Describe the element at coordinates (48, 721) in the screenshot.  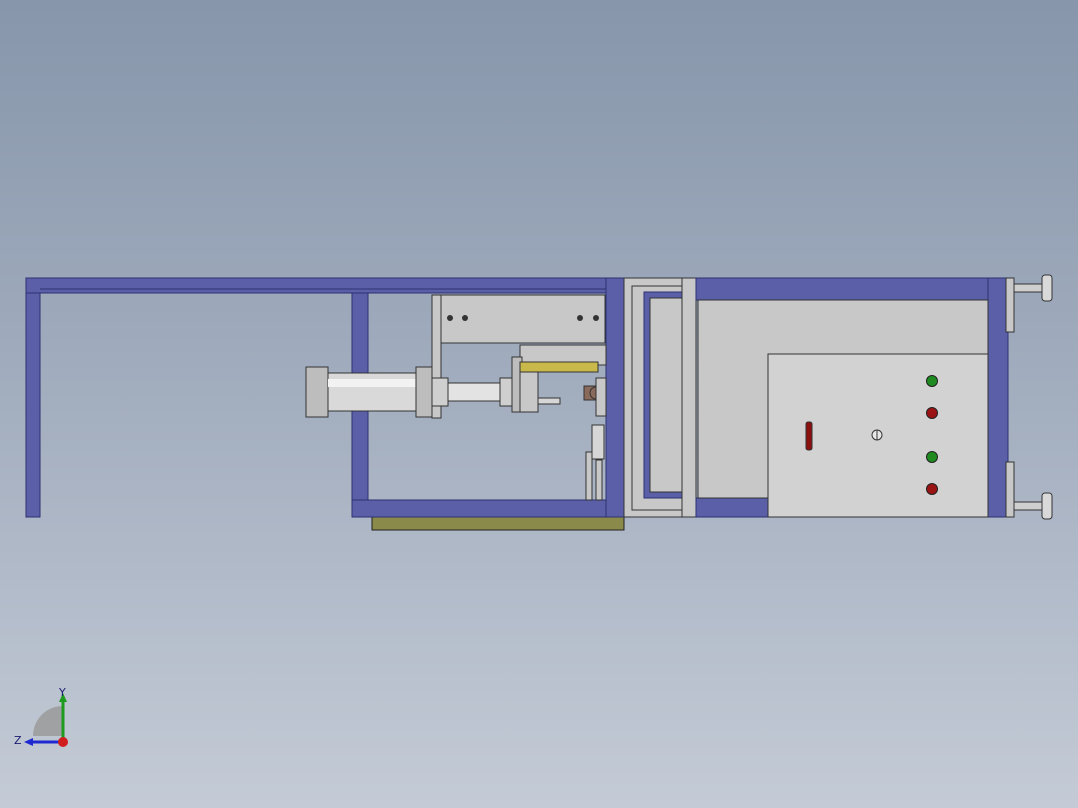
I see `triad-plane-shading` at that location.